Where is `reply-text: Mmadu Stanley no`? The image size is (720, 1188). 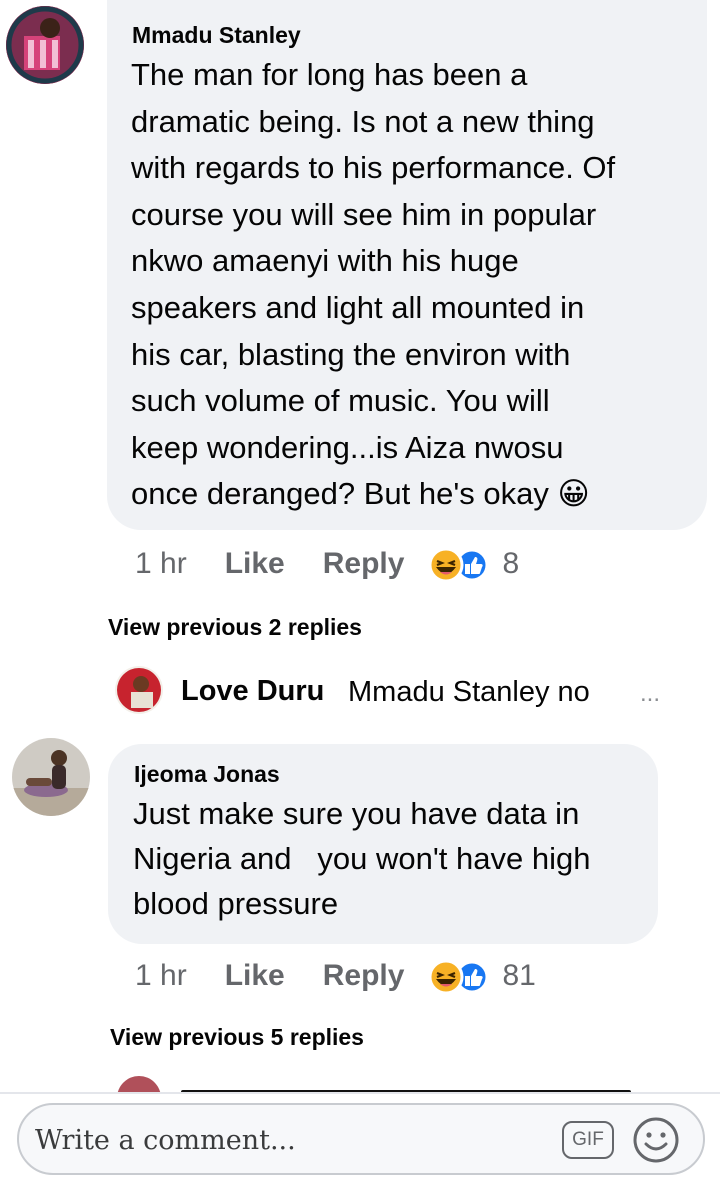
reply-text: Mmadu Stanley no is located at coordinates (469, 692).